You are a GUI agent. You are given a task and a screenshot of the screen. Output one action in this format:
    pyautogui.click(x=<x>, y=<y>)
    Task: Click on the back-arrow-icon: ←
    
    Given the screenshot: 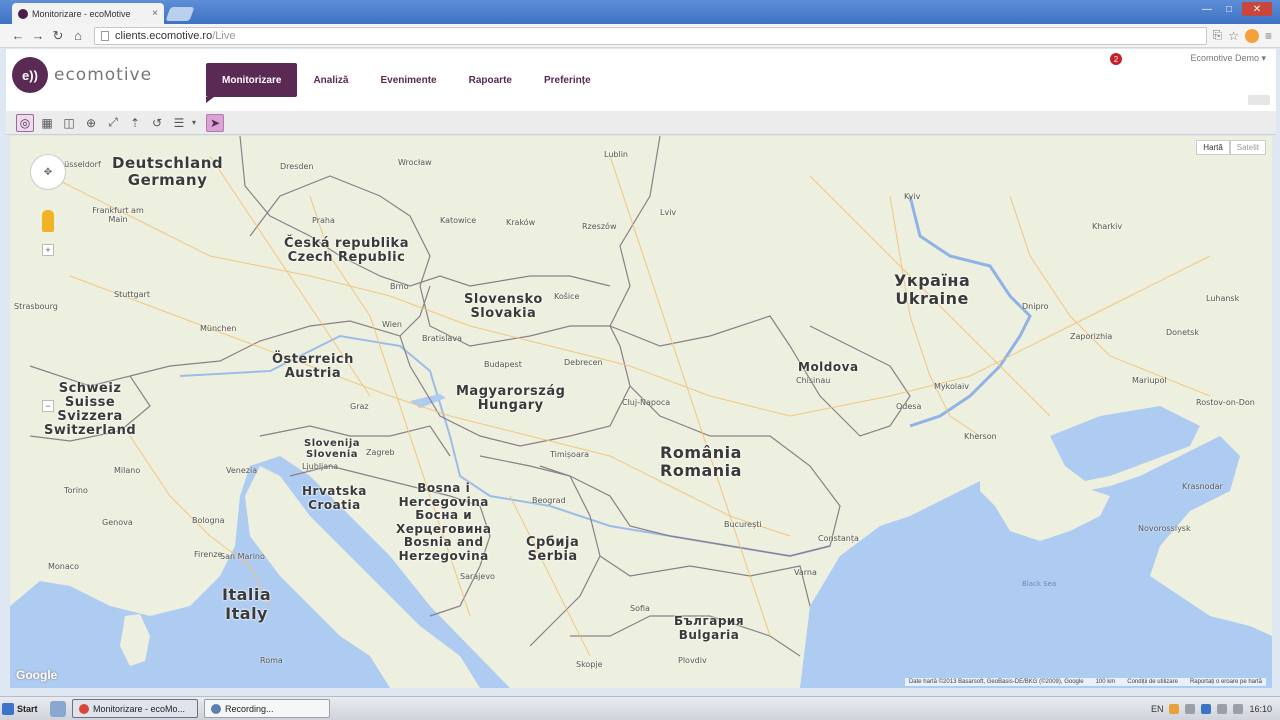 What is the action you would take?
    pyautogui.click(x=18, y=36)
    